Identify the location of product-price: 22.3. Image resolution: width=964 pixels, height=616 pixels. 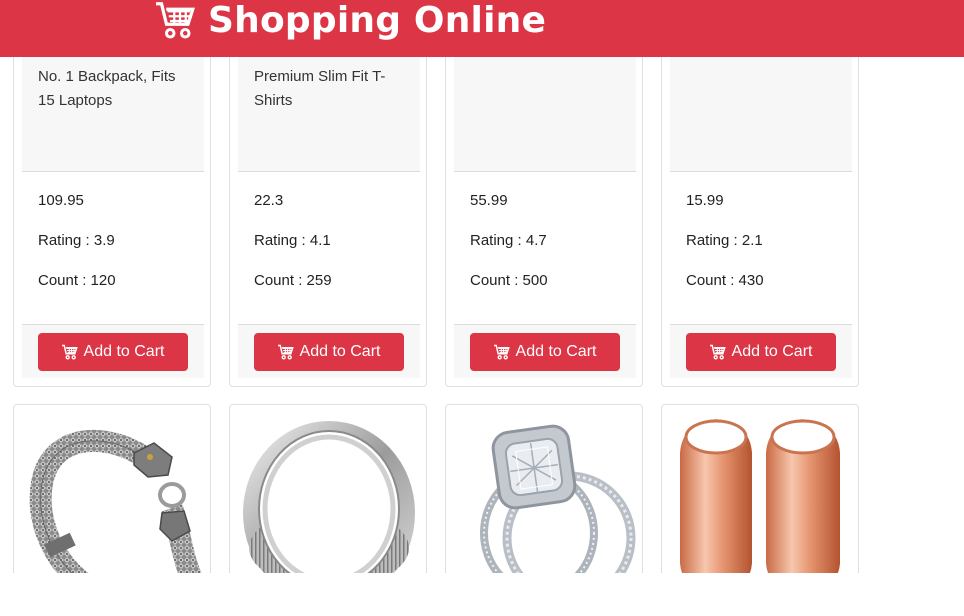
(269, 200).